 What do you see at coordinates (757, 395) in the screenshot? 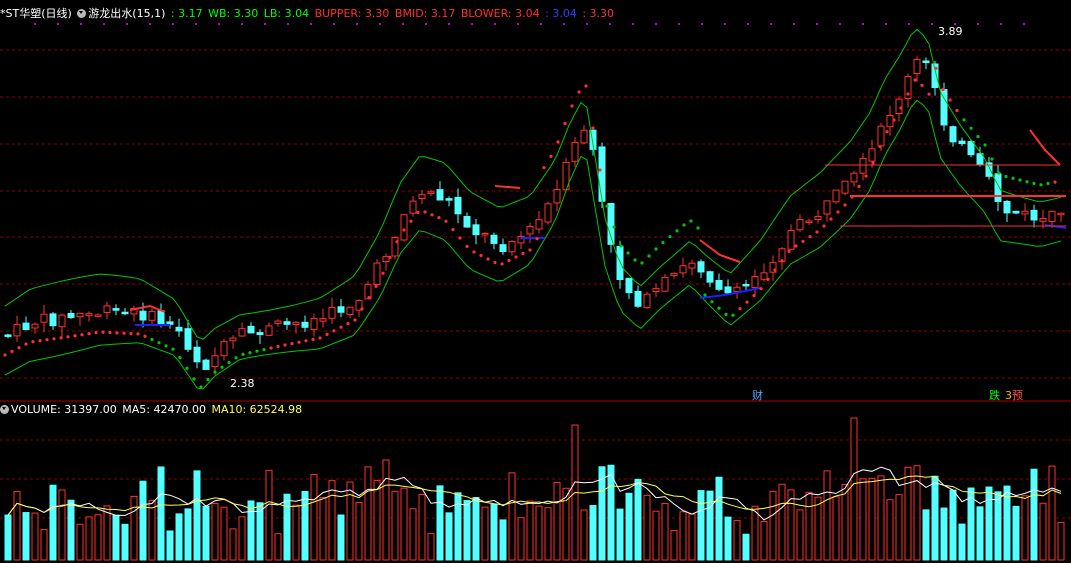
I see `finance-marker: 财` at bounding box center [757, 395].